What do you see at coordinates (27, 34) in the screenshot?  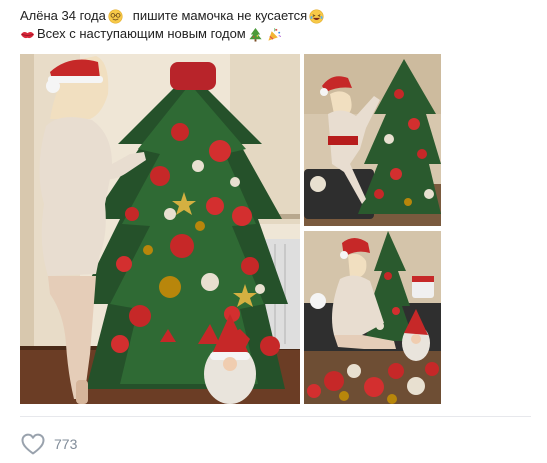 I see `lips-icon` at bounding box center [27, 34].